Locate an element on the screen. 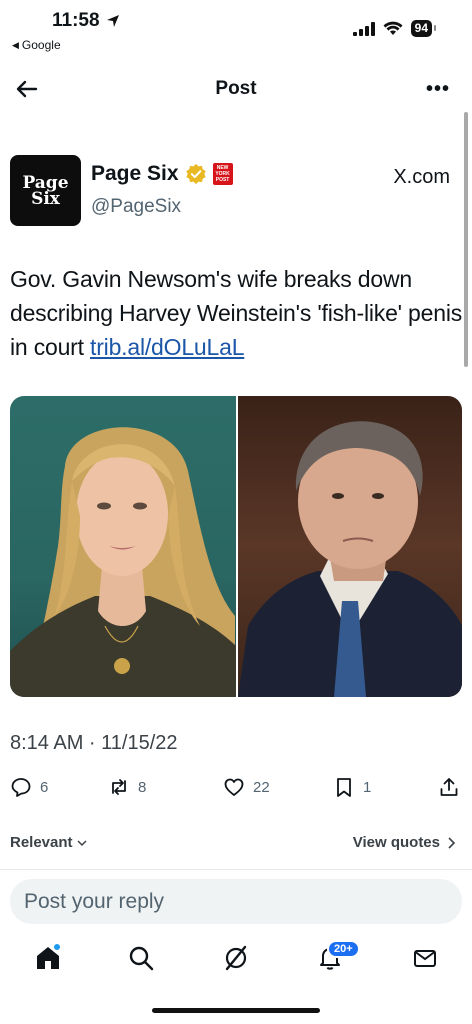 This screenshot has width=472, height=1024. author-name-row: Page Six NEW YORK POST is located at coordinates (162, 174).